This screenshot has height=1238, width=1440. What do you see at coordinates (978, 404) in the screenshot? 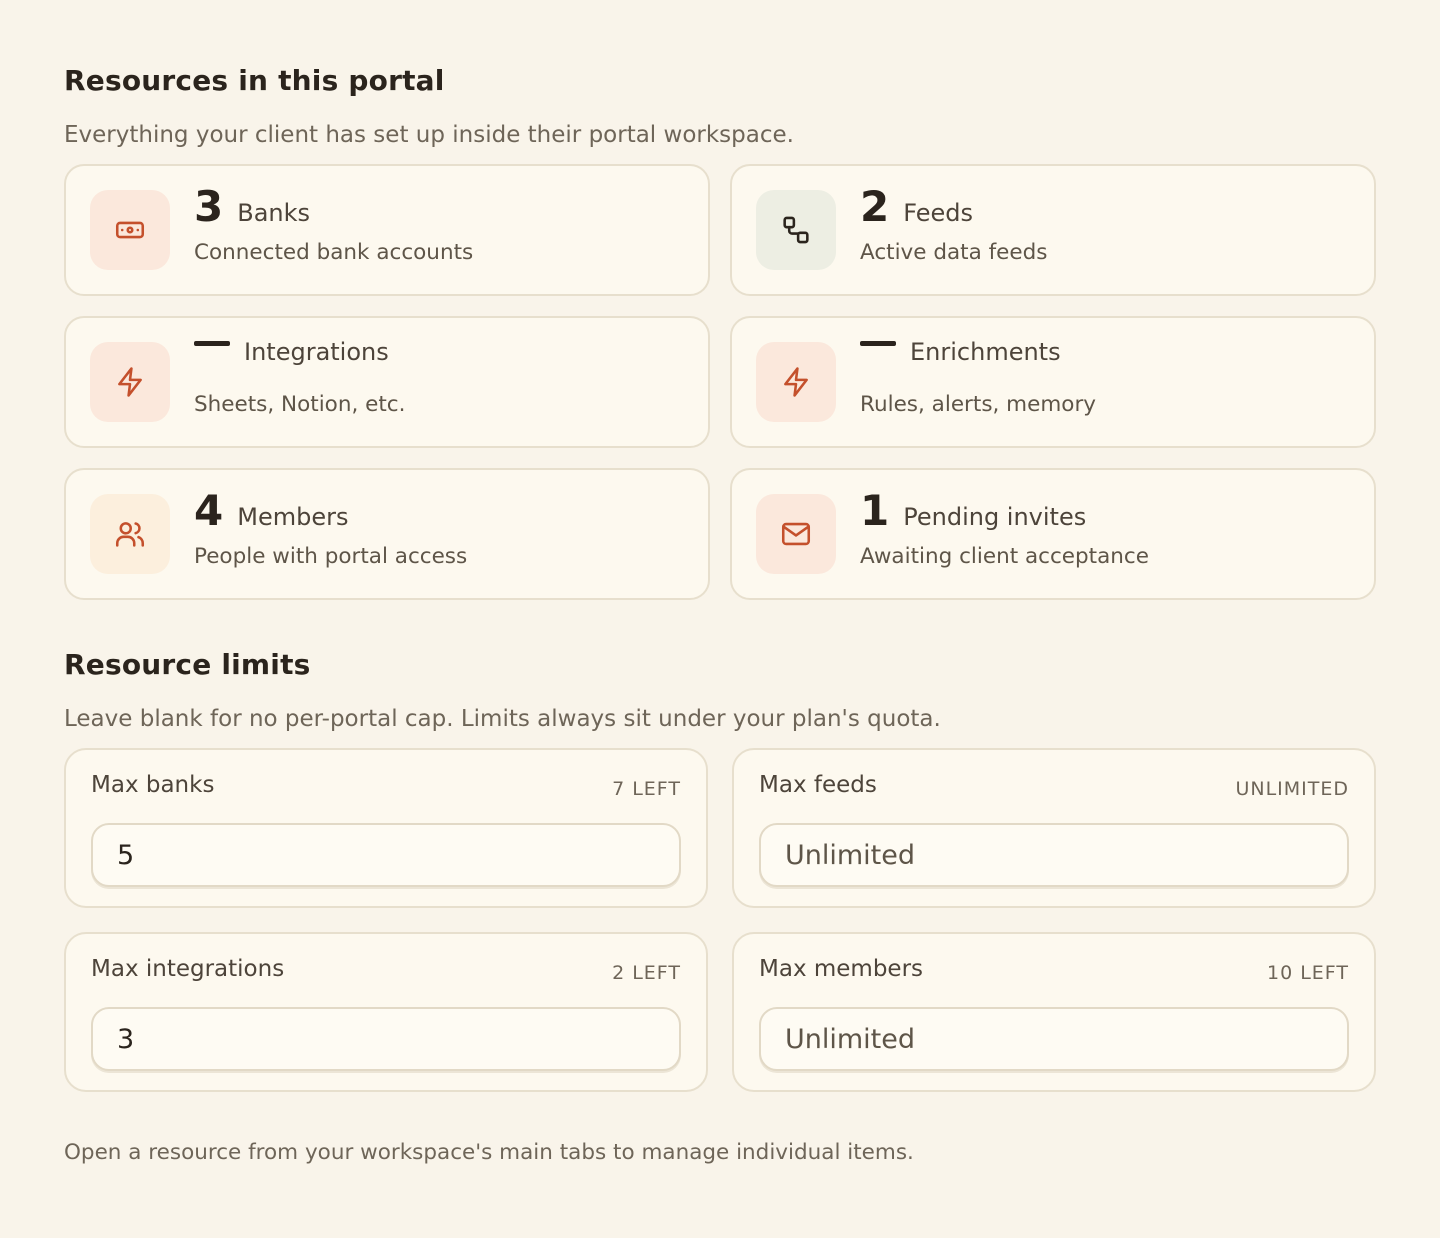
I see `resource-description: Rules, alerts, memory` at bounding box center [978, 404].